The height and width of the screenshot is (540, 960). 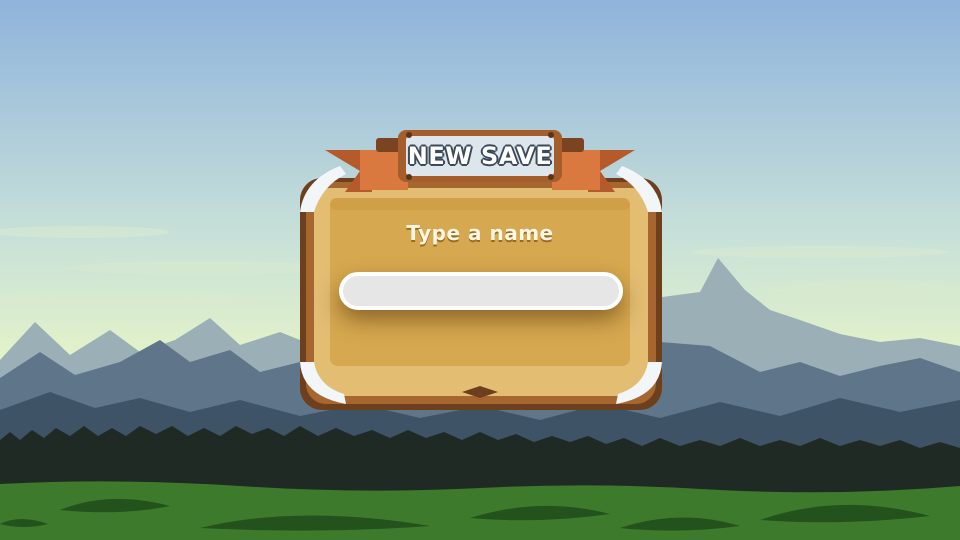 I want to click on name-prompt-label: Type a name, so click(x=480, y=233).